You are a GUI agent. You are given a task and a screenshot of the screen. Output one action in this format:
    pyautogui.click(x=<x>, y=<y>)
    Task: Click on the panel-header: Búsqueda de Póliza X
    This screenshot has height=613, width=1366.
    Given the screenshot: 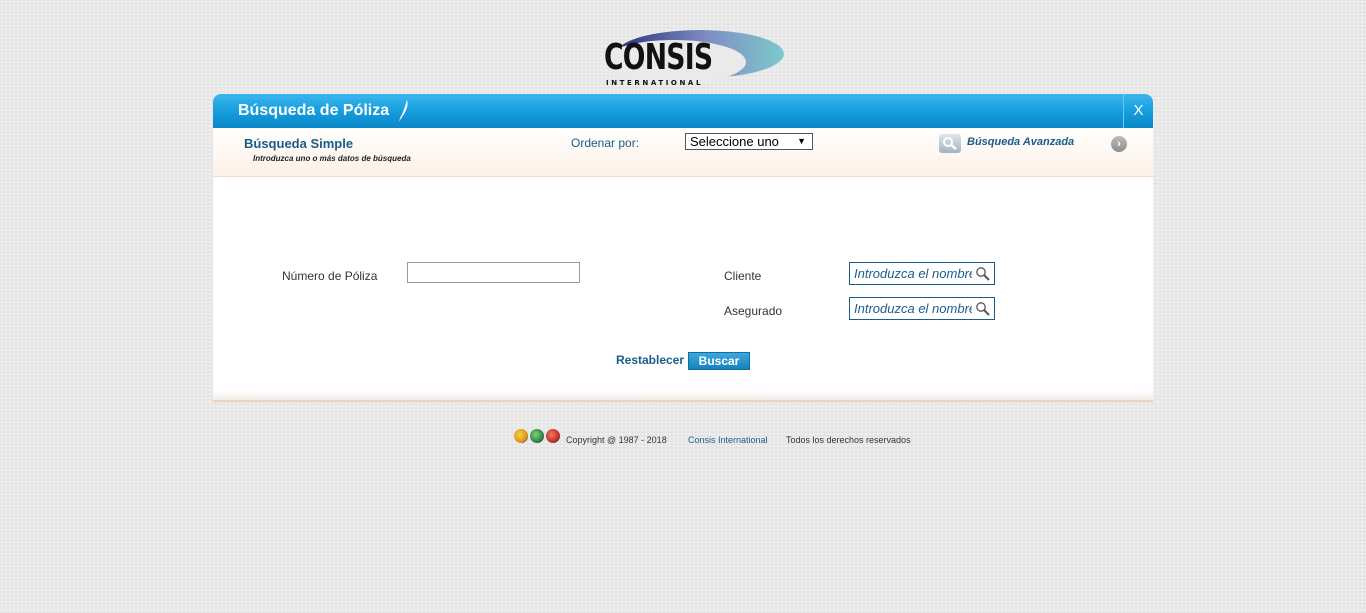 What is the action you would take?
    pyautogui.click(x=683, y=111)
    